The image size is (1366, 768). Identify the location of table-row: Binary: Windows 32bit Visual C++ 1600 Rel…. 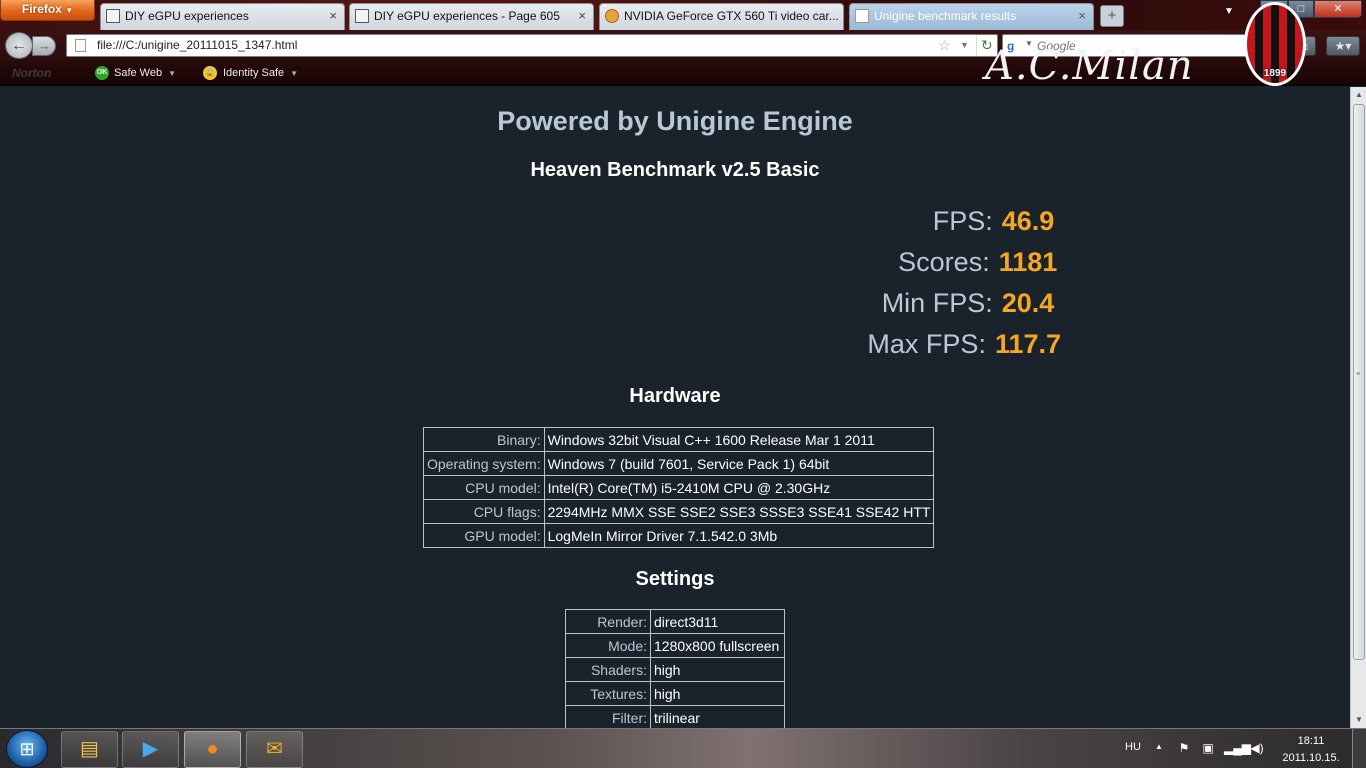
(679, 439).